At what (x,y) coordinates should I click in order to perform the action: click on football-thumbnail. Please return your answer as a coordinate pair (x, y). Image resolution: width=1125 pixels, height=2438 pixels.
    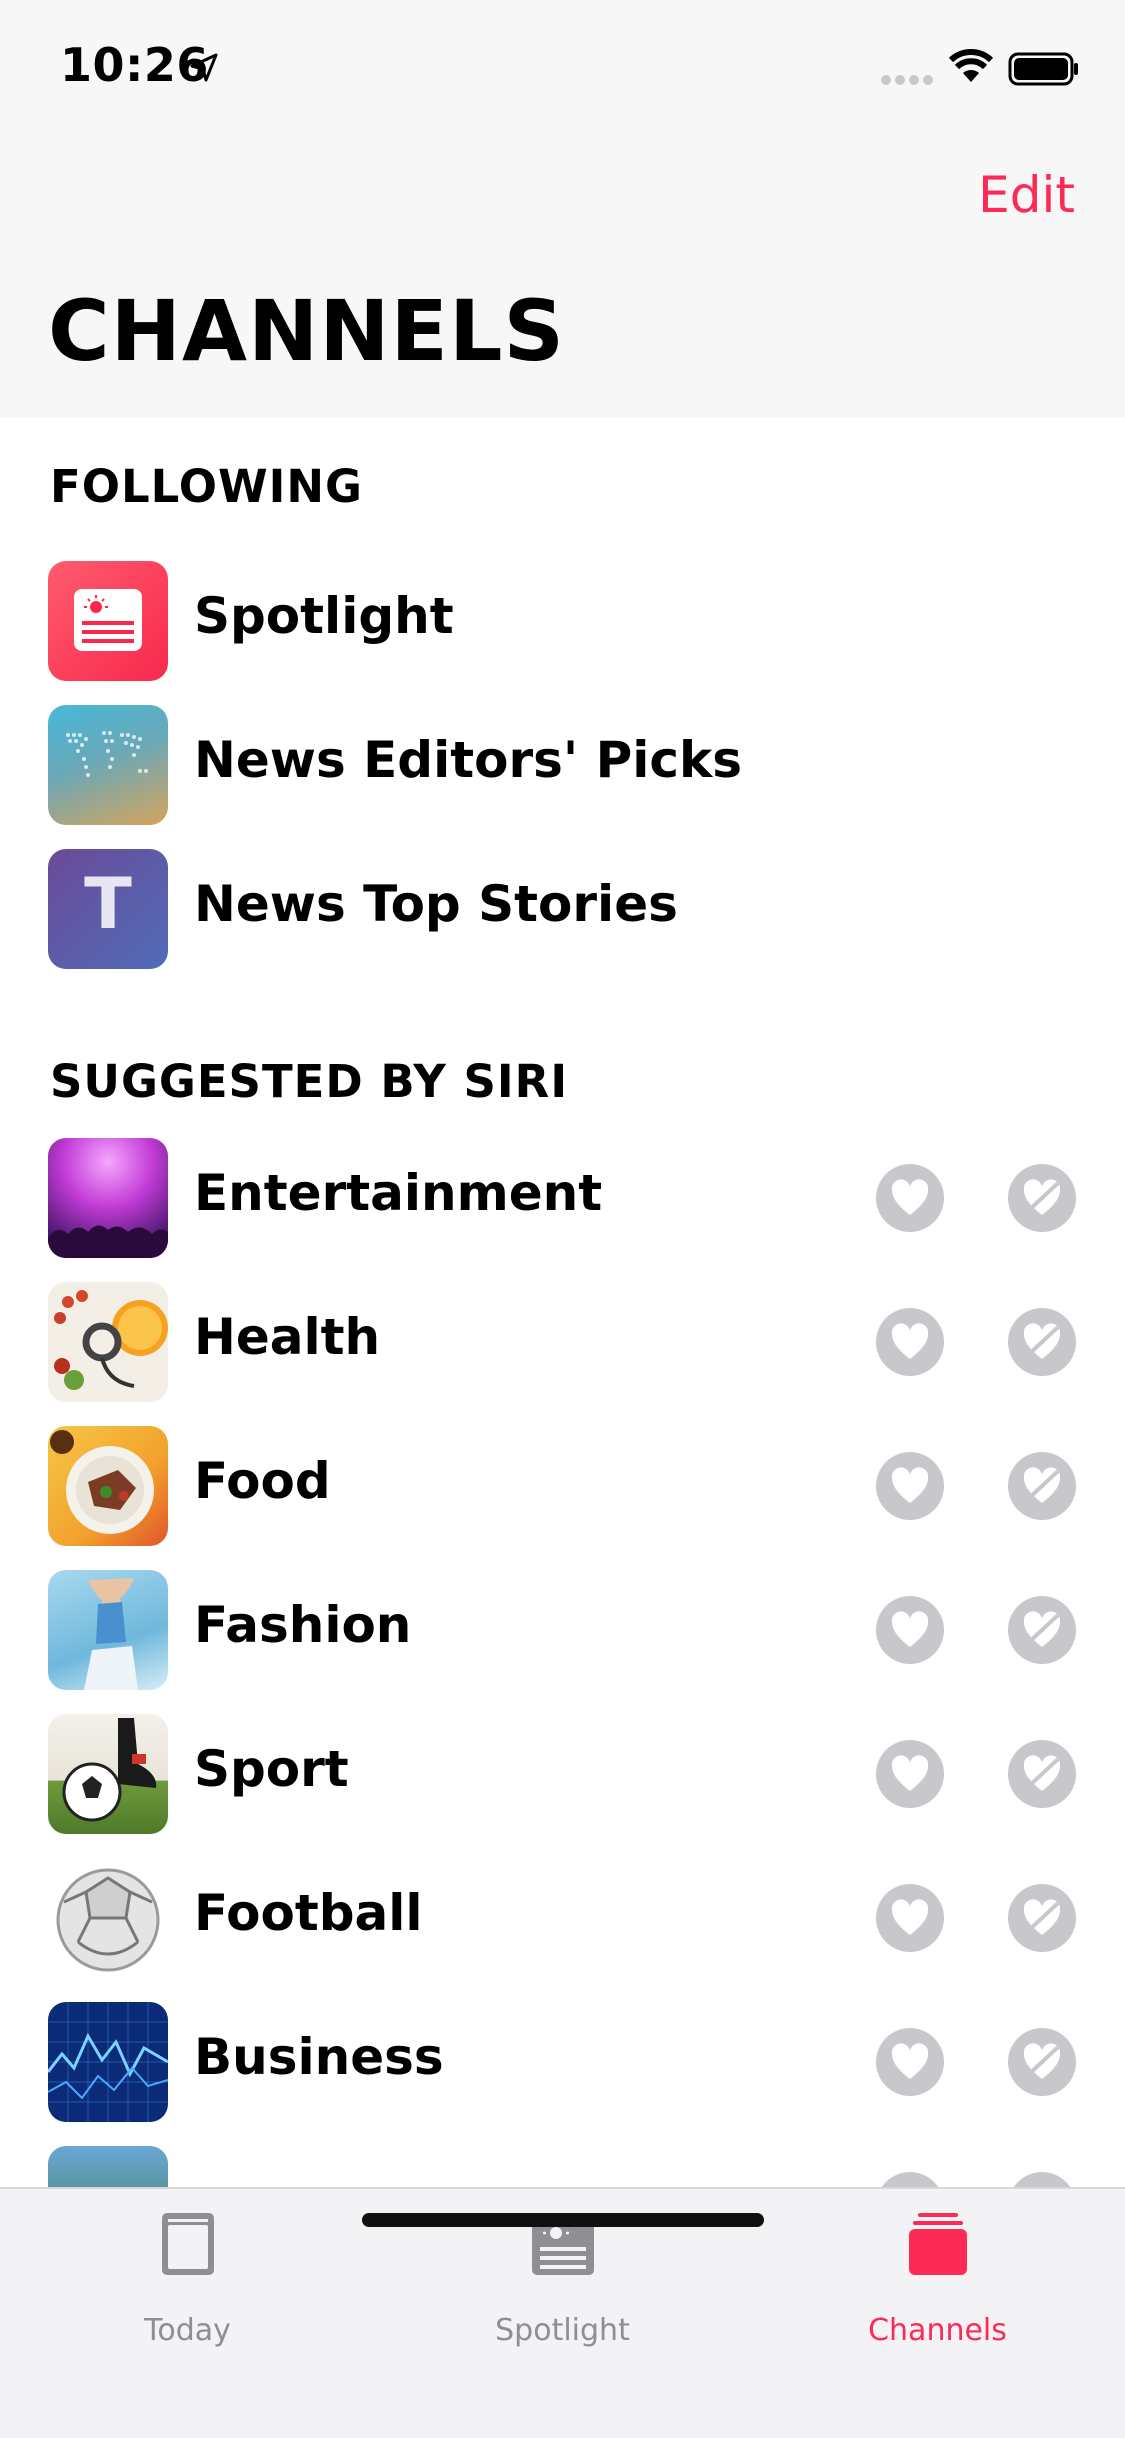
    Looking at the image, I should click on (108, 1918).